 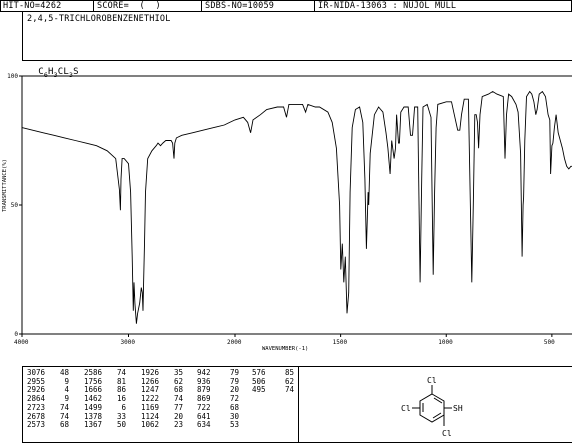 I want to click on atom-sh: SH, so click(x=458, y=408).